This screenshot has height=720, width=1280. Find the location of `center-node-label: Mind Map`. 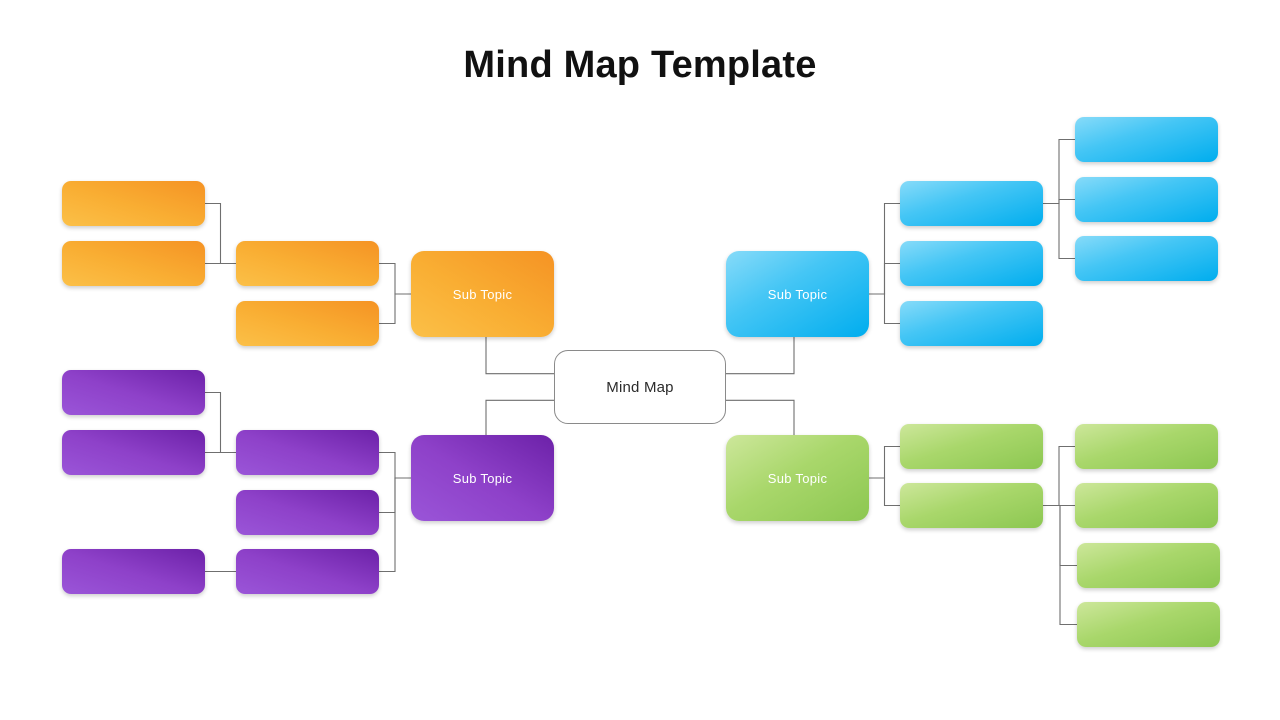

center-node-label: Mind Map is located at coordinates (640, 387).